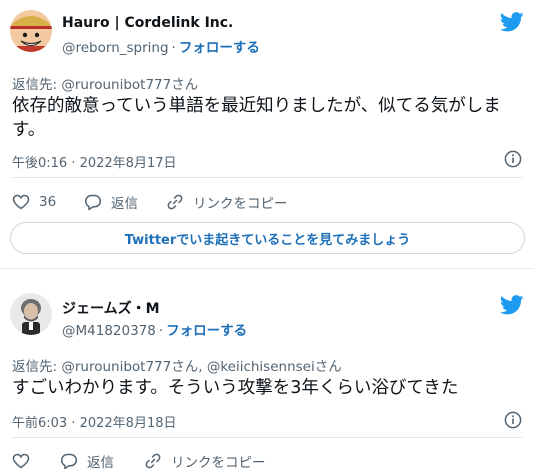 The height and width of the screenshot is (476, 534). What do you see at coordinates (34, 202) in the screenshot?
I see `like-button: 36` at bounding box center [34, 202].